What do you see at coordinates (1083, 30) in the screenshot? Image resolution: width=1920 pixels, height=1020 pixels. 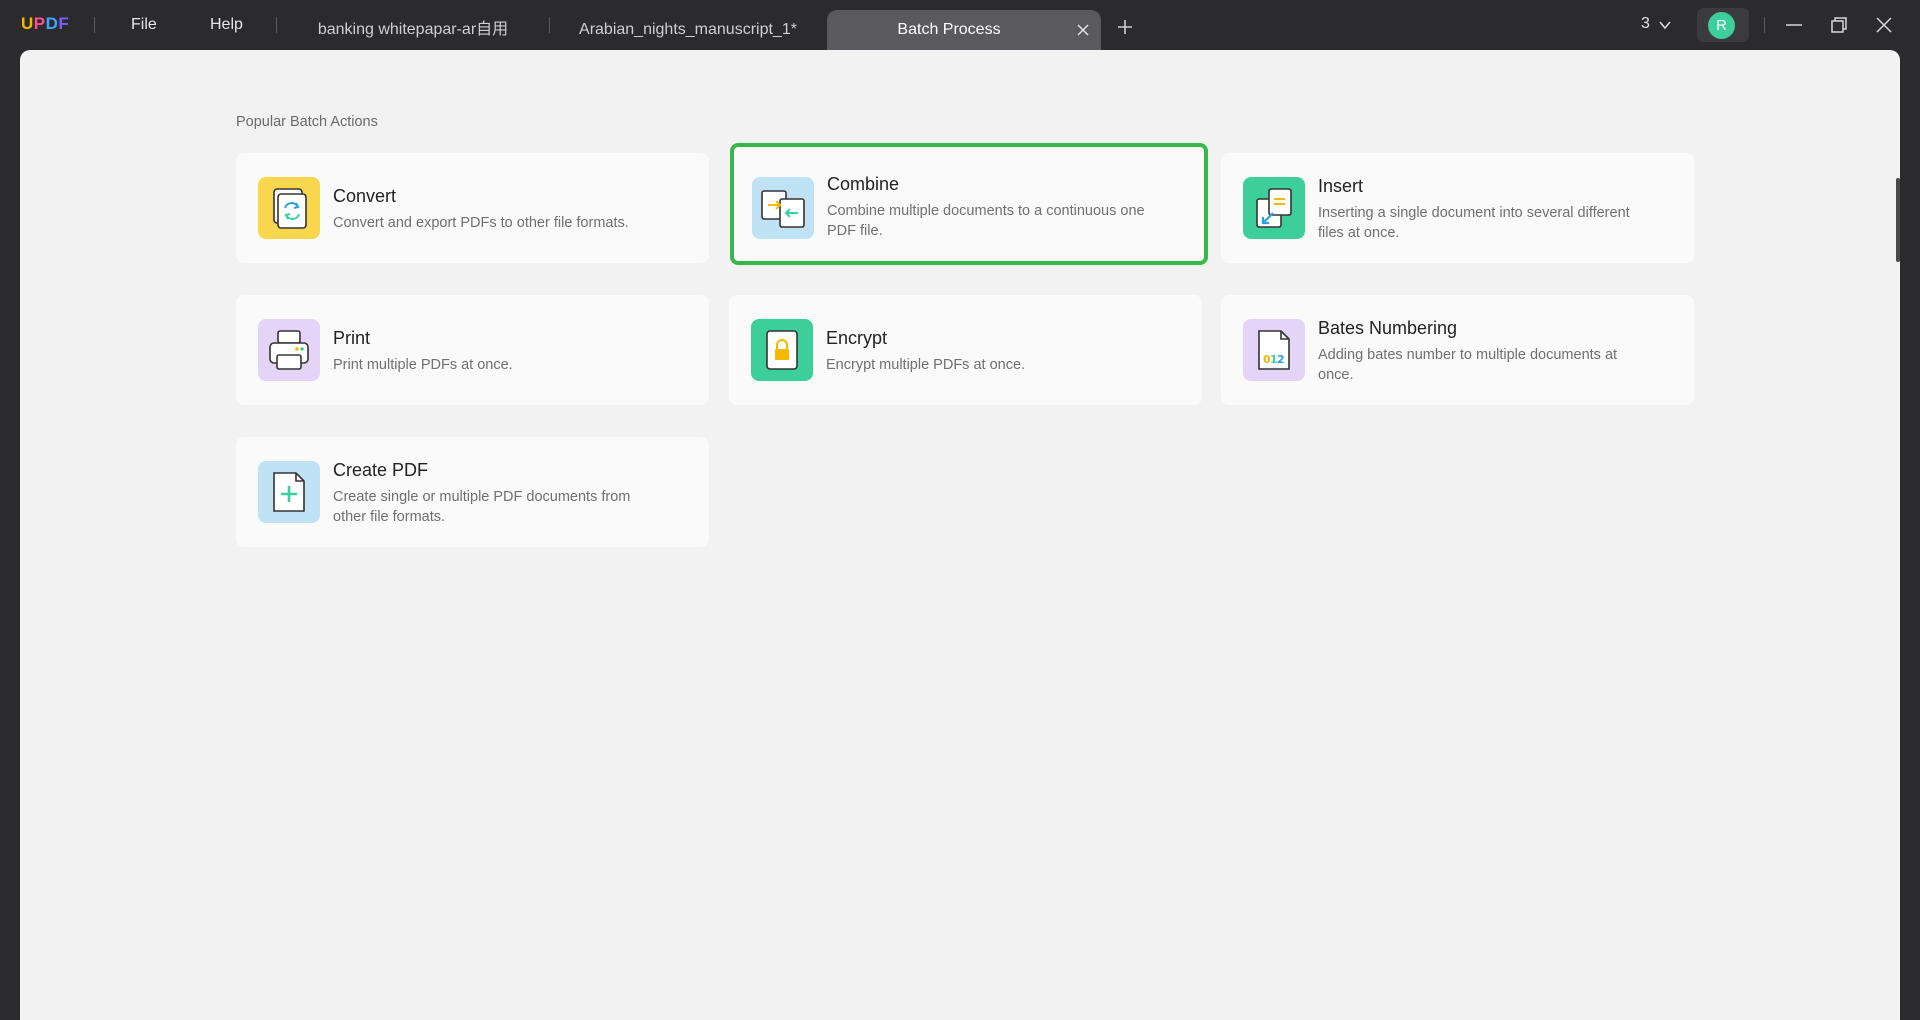 I see `close-tab-icon` at bounding box center [1083, 30].